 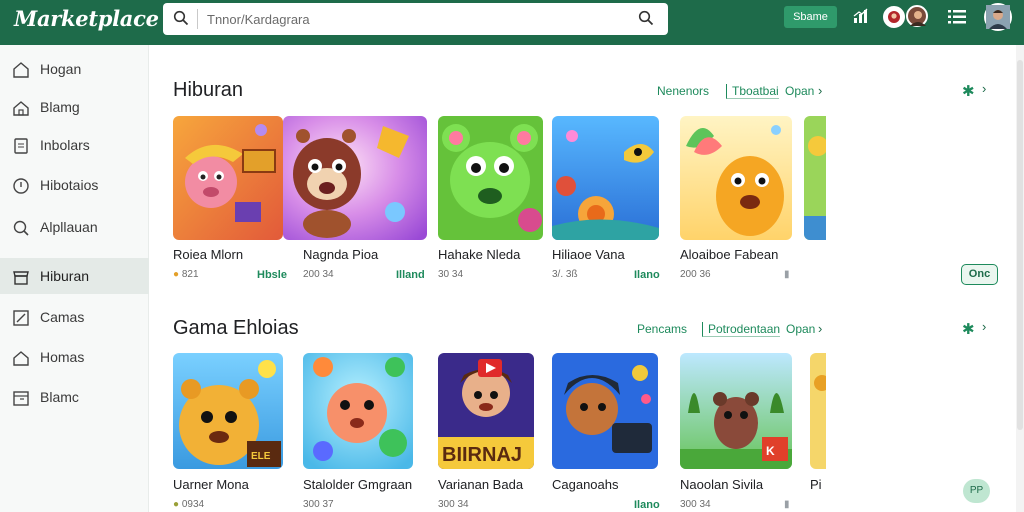 What do you see at coordinates (979, 274) in the screenshot?
I see `install-button: Onc` at bounding box center [979, 274].